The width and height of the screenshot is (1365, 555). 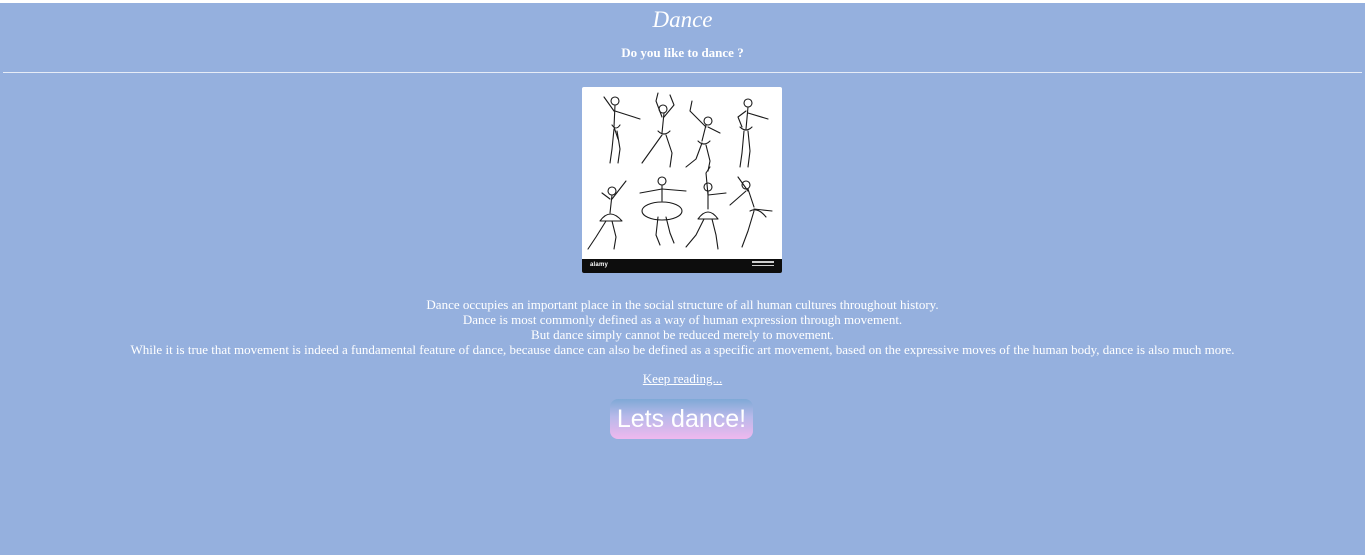 I want to click on ballerina-drawings, so click(x=680, y=171).